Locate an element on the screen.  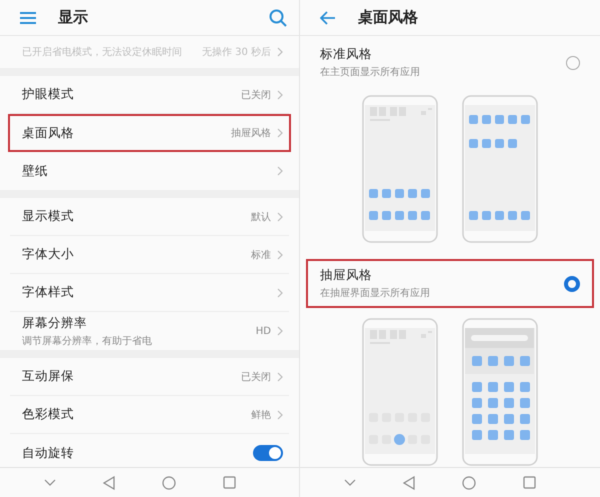
screen-title: 显示 is located at coordinates (73, 17).